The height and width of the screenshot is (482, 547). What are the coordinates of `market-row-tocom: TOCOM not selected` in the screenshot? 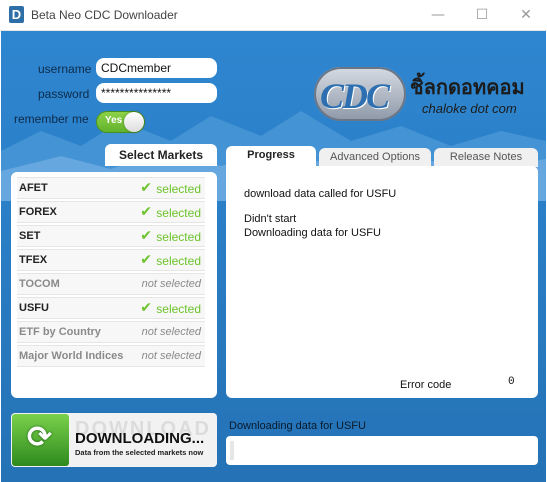 It's located at (111, 284).